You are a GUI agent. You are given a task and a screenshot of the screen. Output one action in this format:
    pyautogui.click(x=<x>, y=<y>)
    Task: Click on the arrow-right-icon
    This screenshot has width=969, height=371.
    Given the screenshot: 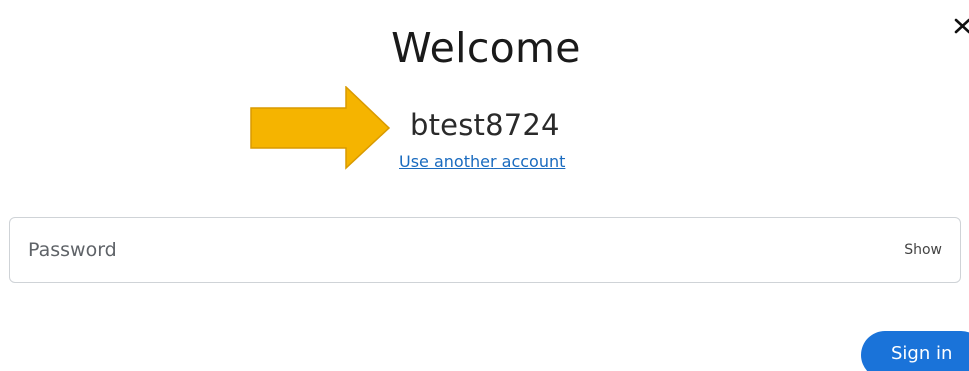 What is the action you would take?
    pyautogui.click(x=321, y=129)
    